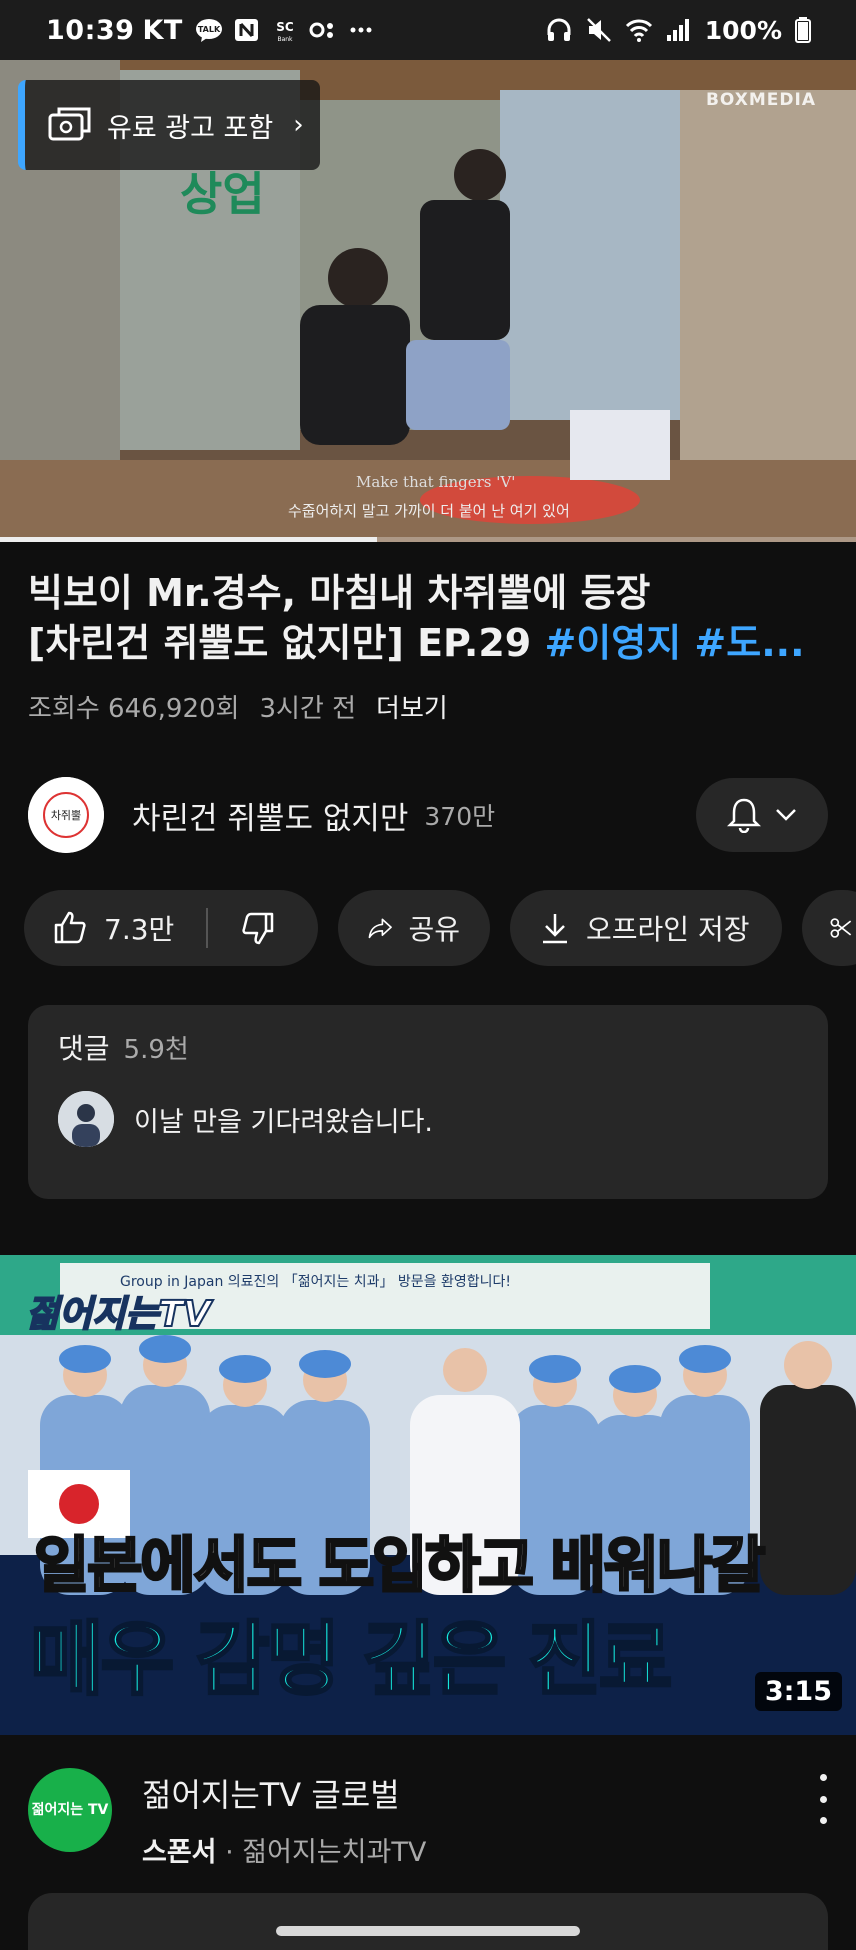 The image size is (856, 1950). What do you see at coordinates (412, 706) in the screenshot?
I see `more-link: 더보기` at bounding box center [412, 706].